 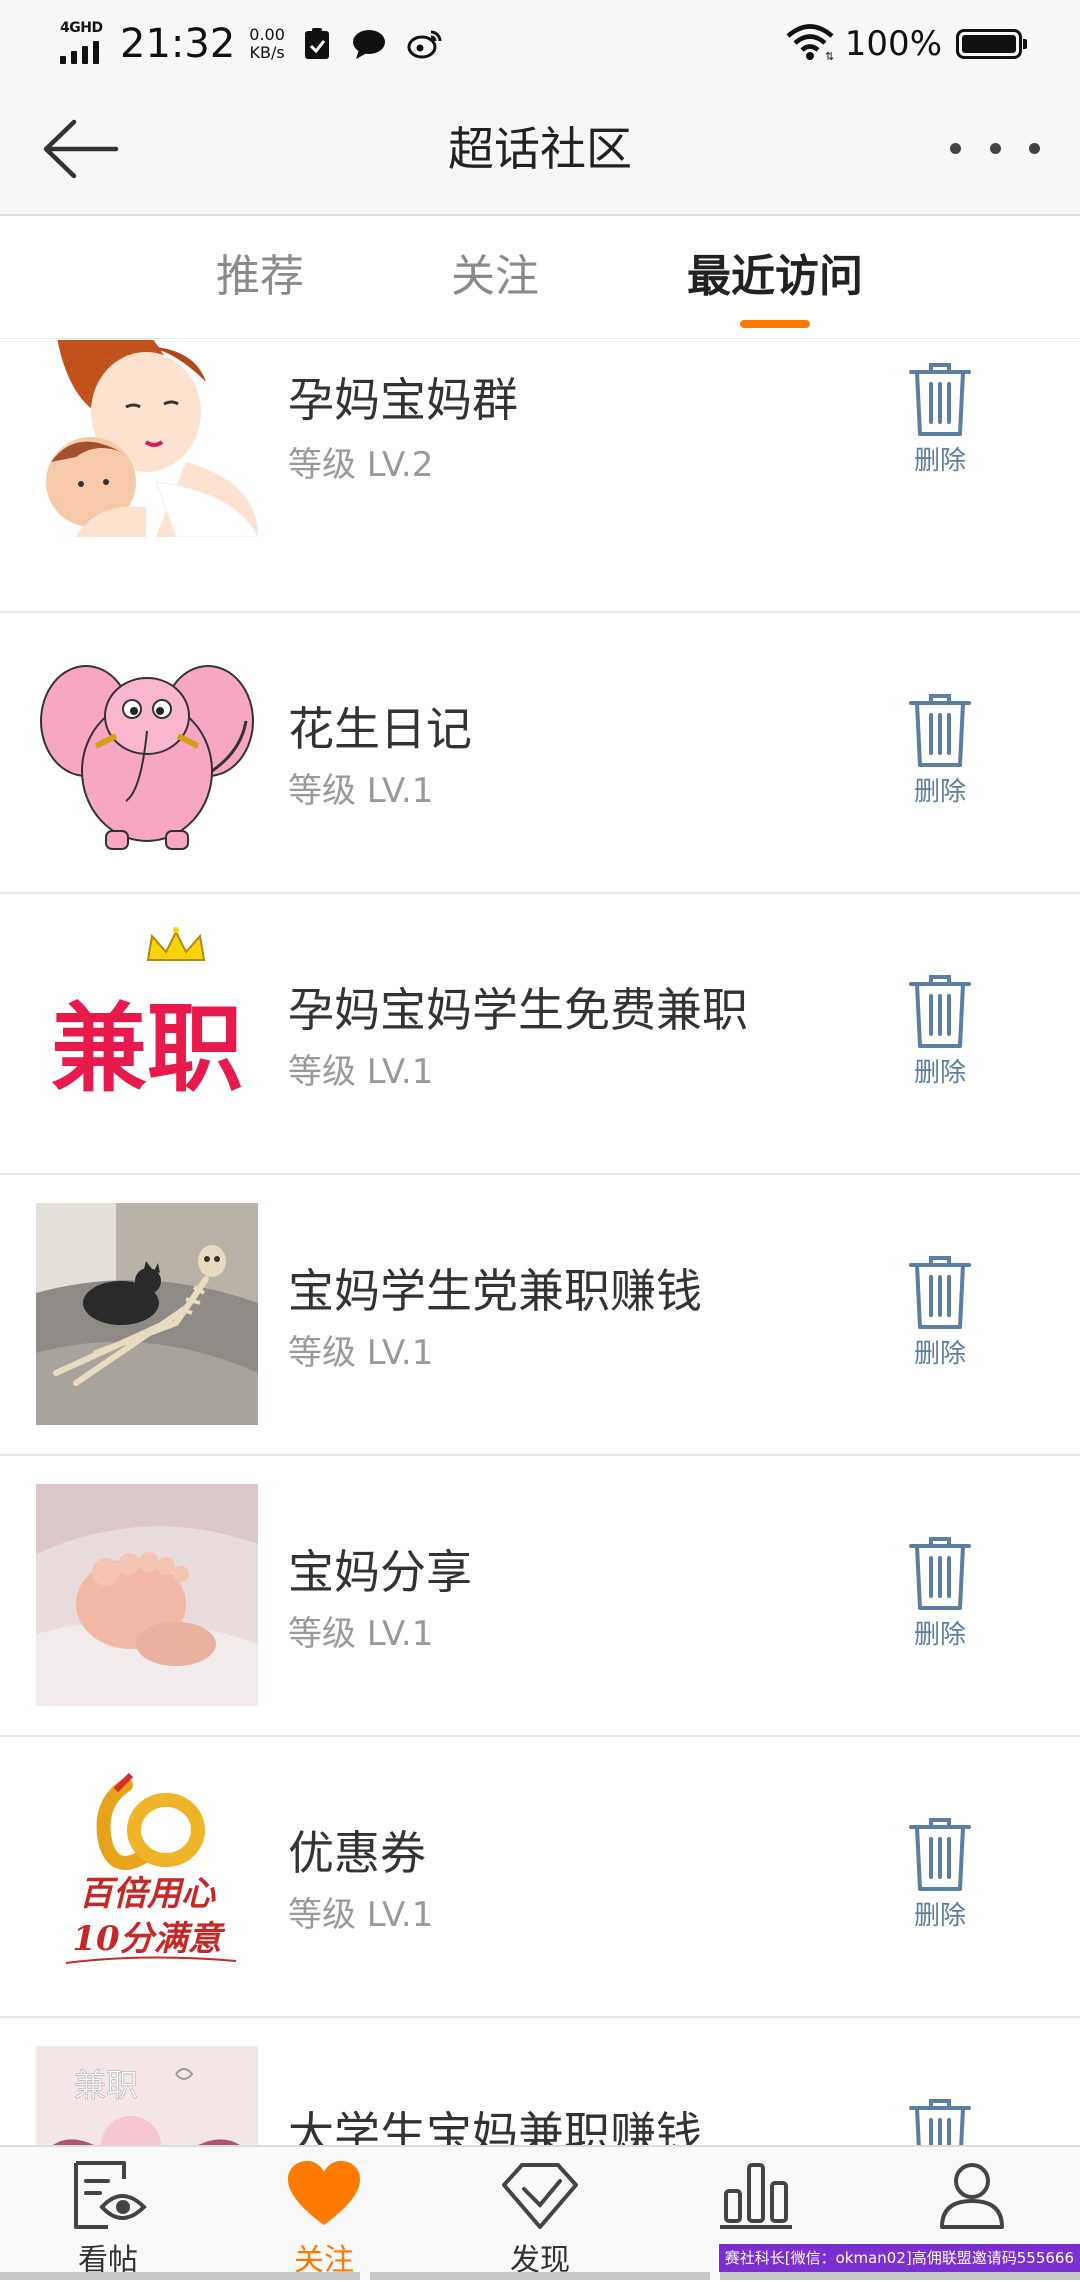 I want to click on nav-follow: 关注, so click(x=324, y=2214).